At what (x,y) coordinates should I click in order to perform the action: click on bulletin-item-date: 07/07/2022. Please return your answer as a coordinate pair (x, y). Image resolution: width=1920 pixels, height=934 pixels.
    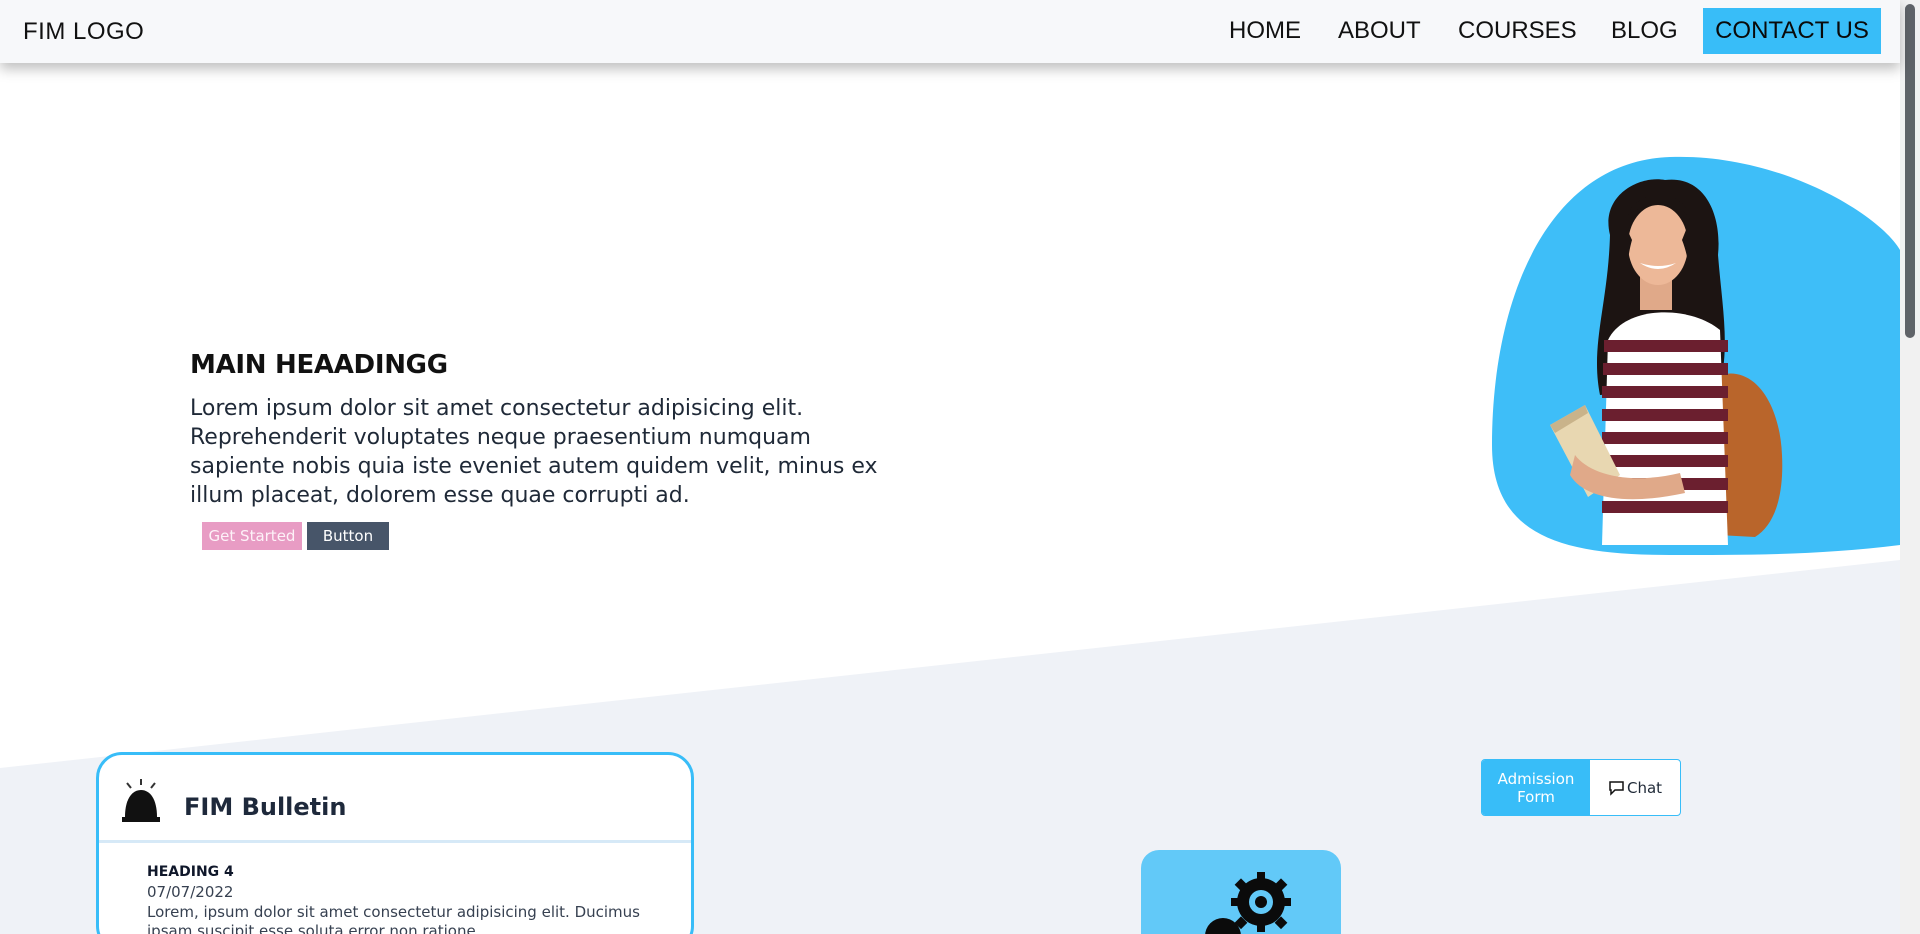
    Looking at the image, I should click on (190, 892).